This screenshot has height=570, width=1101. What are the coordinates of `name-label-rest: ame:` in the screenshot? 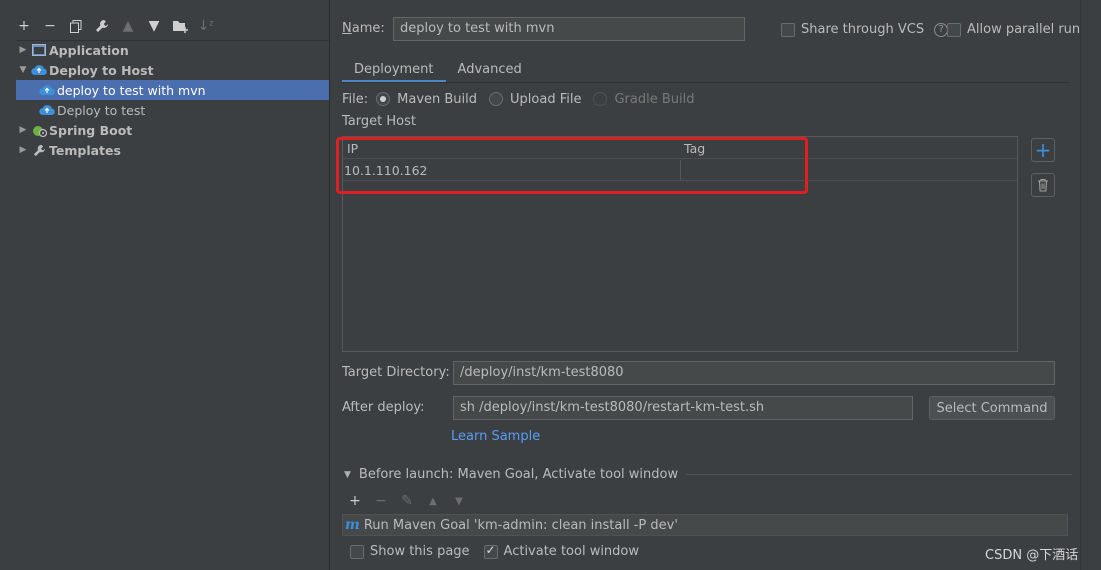 It's located at (368, 28).